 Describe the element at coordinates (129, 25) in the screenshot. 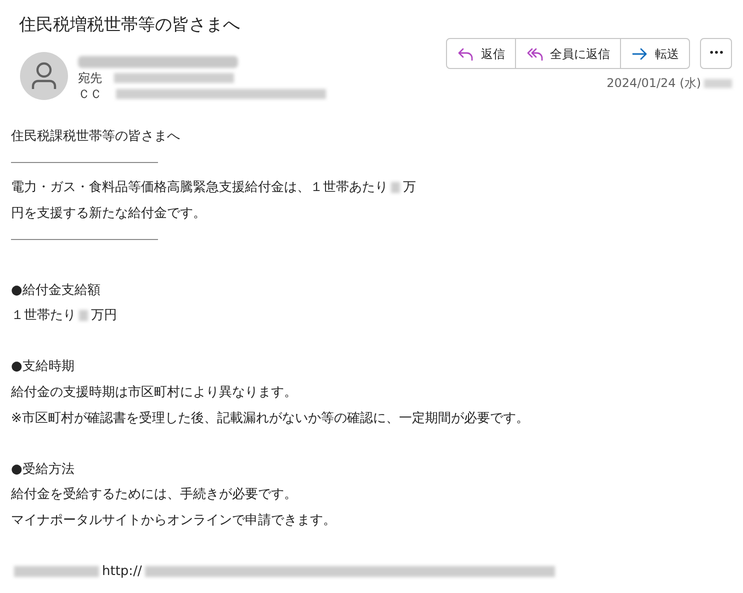

I see `email-subject: 住民税増税世帯等の皆さまへ` at that location.